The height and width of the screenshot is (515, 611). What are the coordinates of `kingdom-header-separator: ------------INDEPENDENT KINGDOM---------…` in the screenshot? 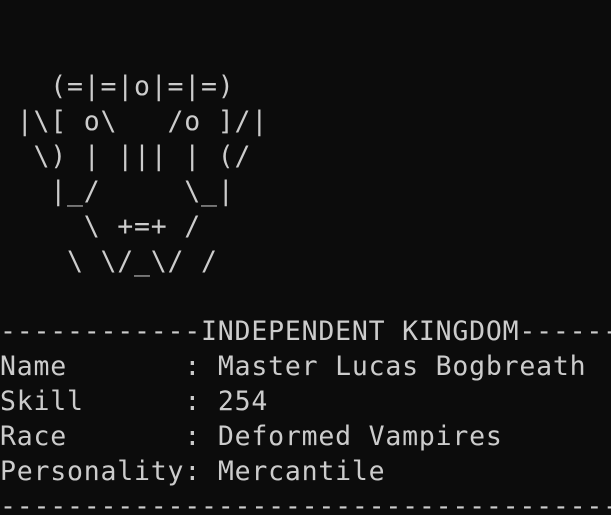 It's located at (305, 331).